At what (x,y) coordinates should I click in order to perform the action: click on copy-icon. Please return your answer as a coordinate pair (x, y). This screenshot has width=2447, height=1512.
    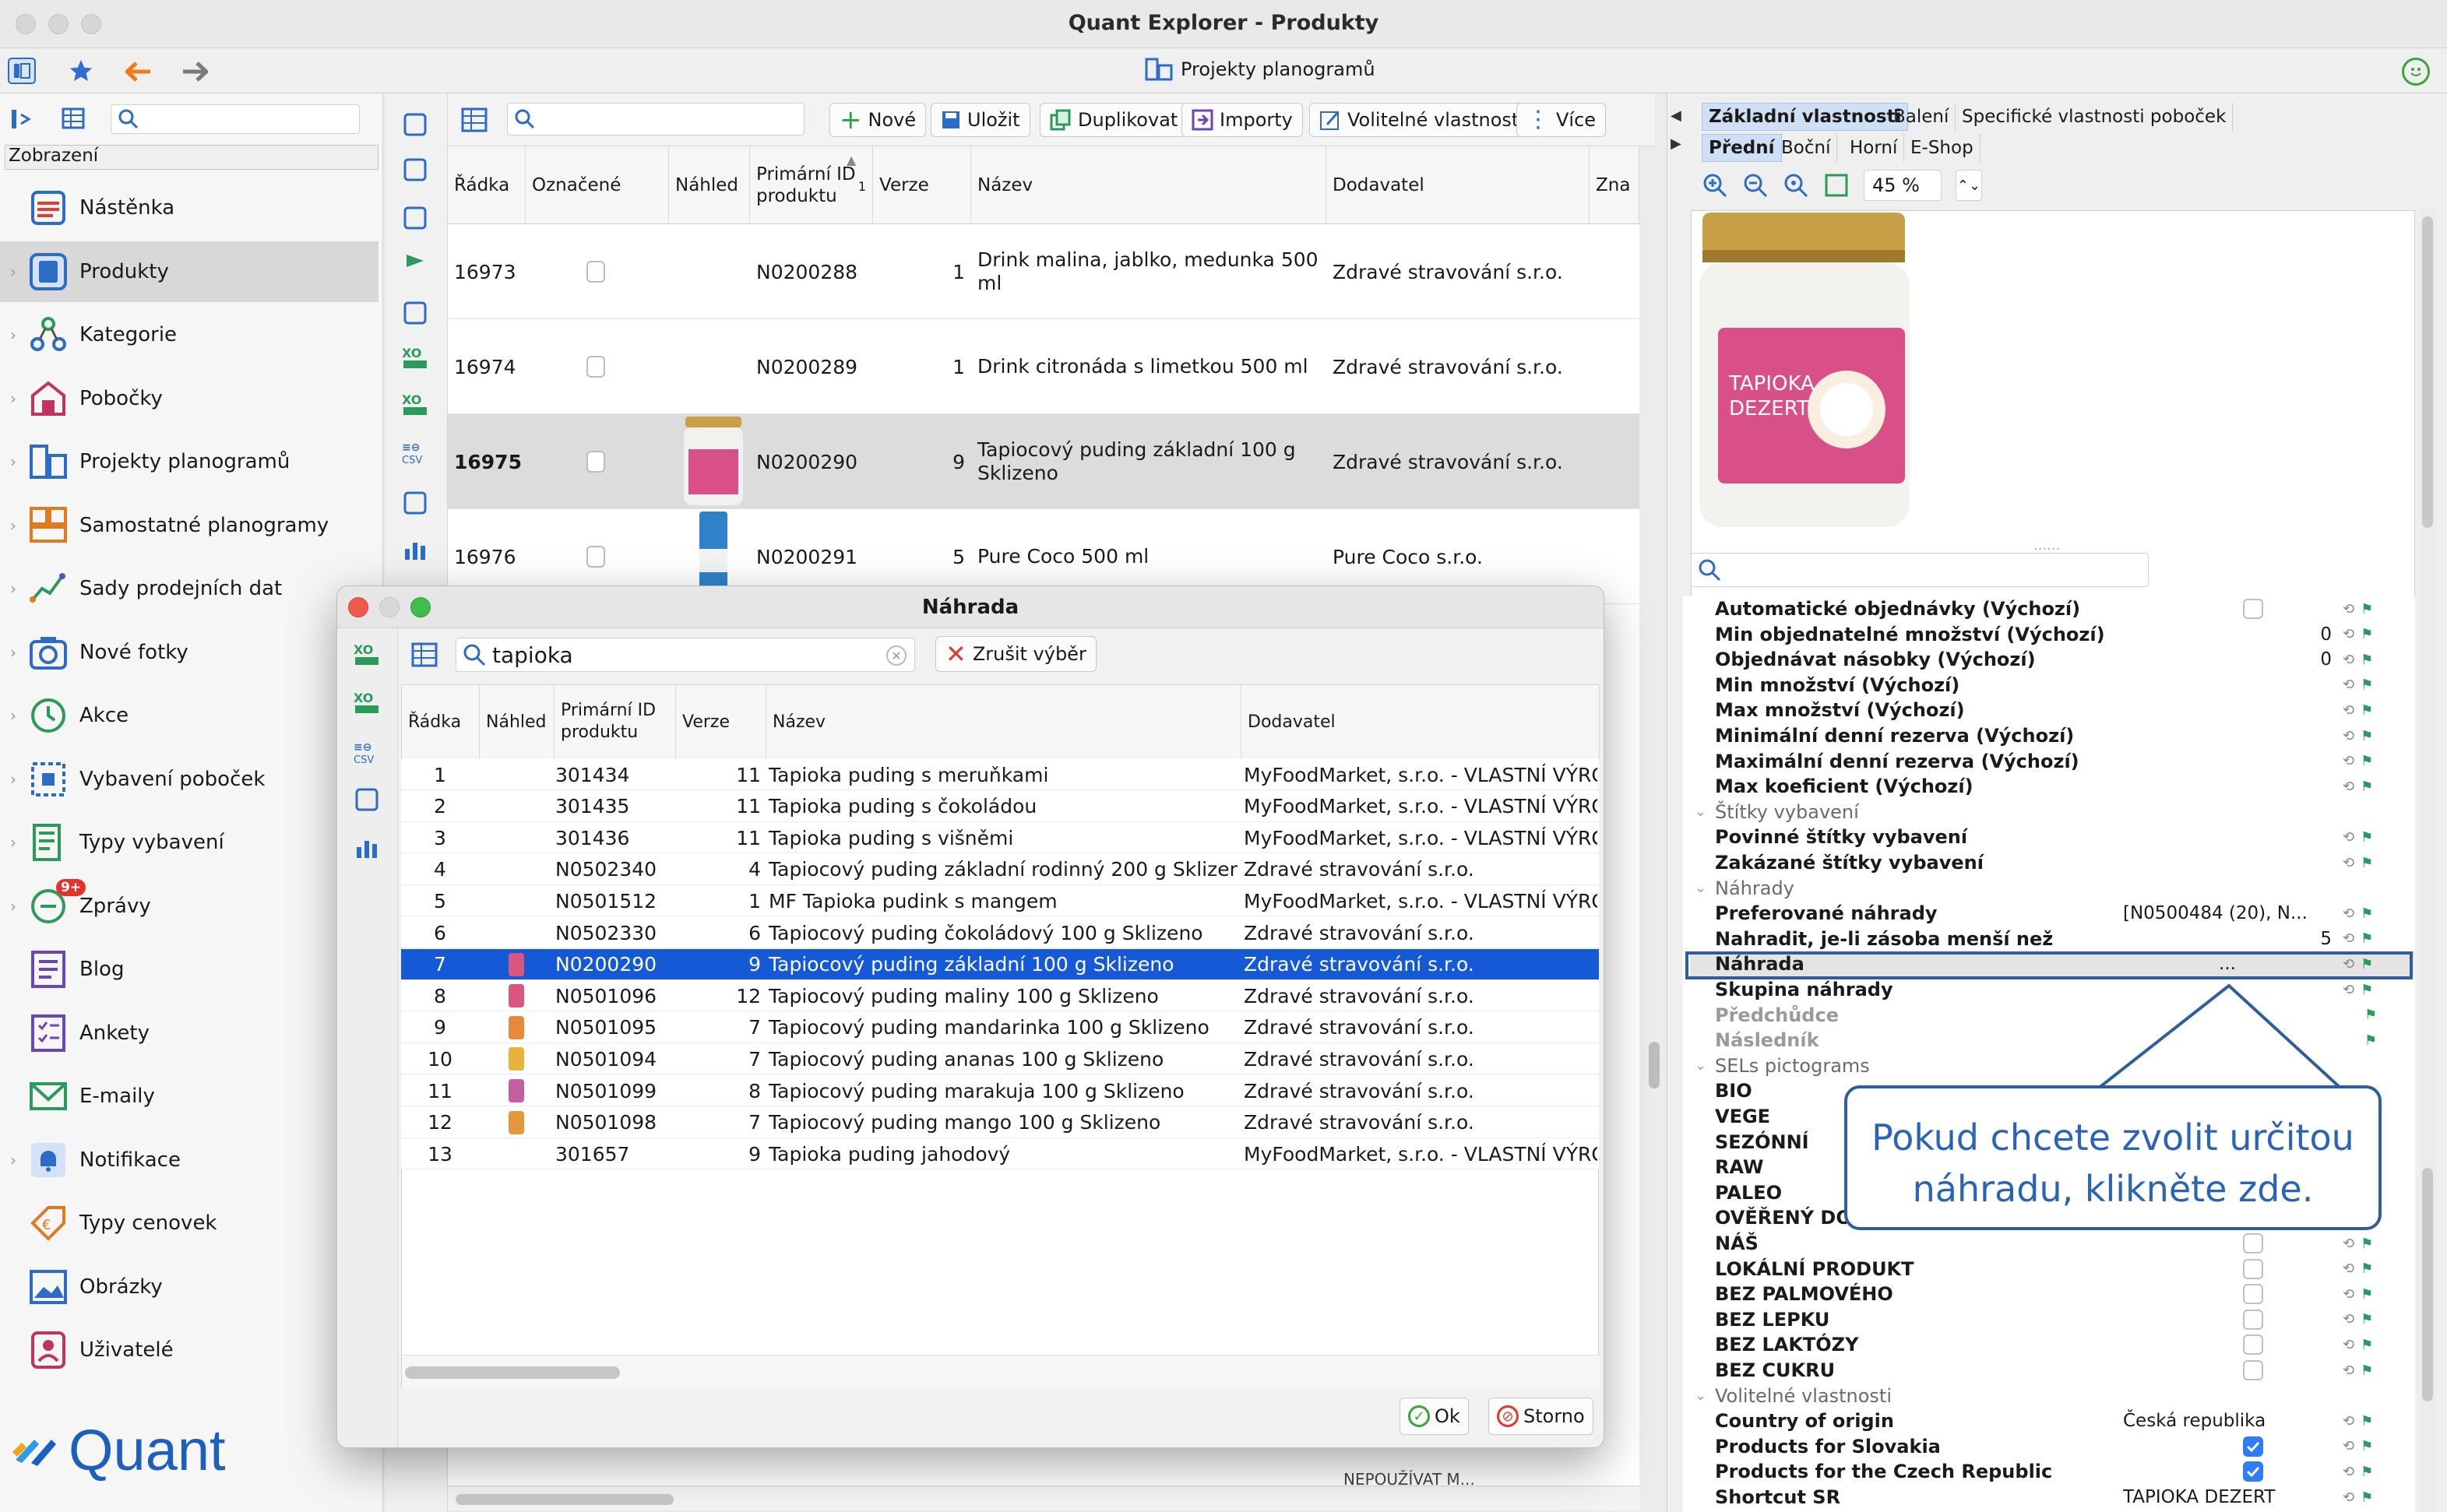
    Looking at the image, I should click on (415, 169).